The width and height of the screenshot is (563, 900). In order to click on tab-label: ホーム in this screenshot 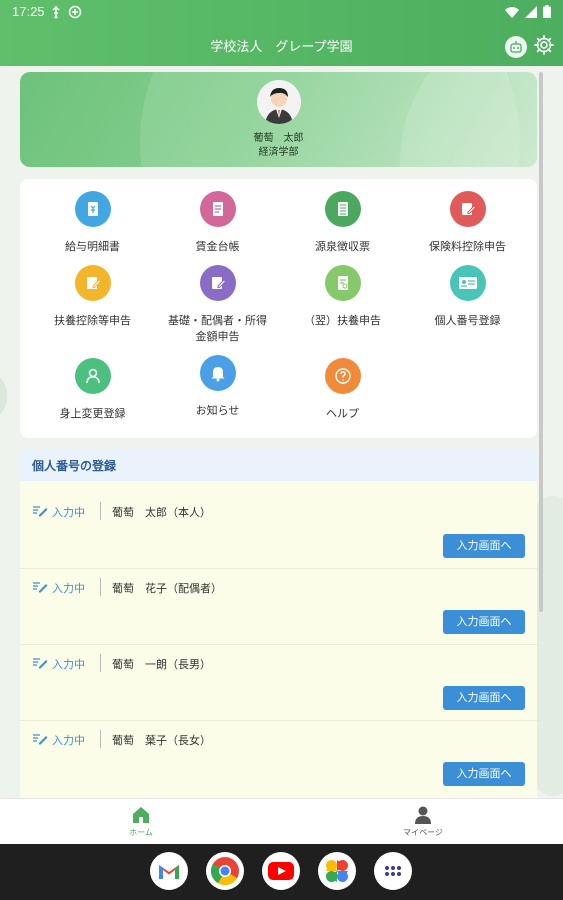, I will do `click(141, 832)`.